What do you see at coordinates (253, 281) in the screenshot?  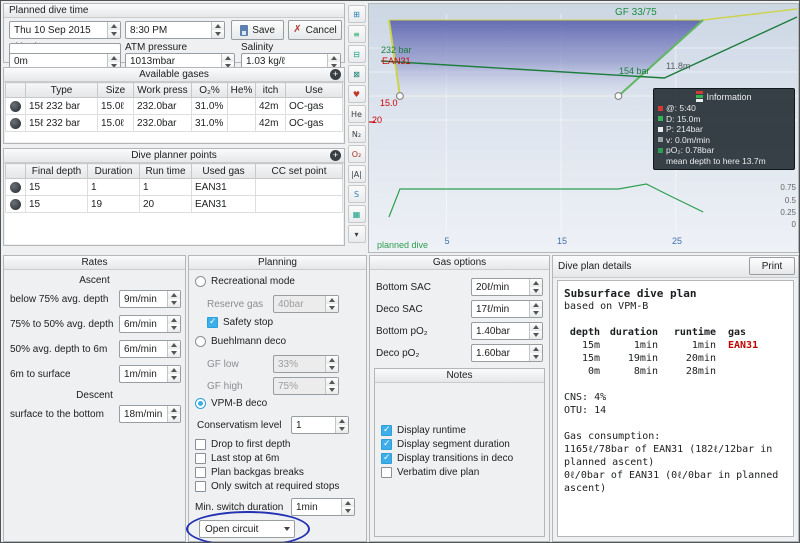 I see `recreational-mode-label: Recreational mode` at bounding box center [253, 281].